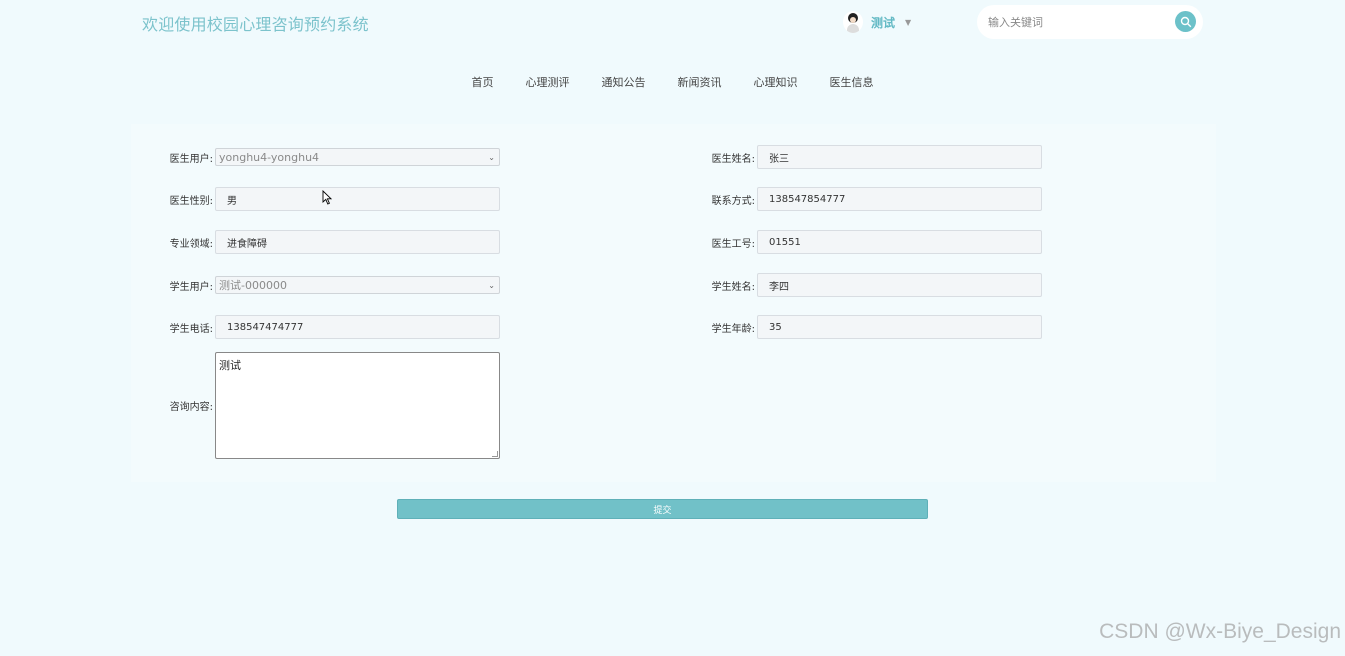 This screenshot has width=1345, height=656. What do you see at coordinates (253, 285) in the screenshot?
I see `student-user-value: 测试-000000` at bounding box center [253, 285].